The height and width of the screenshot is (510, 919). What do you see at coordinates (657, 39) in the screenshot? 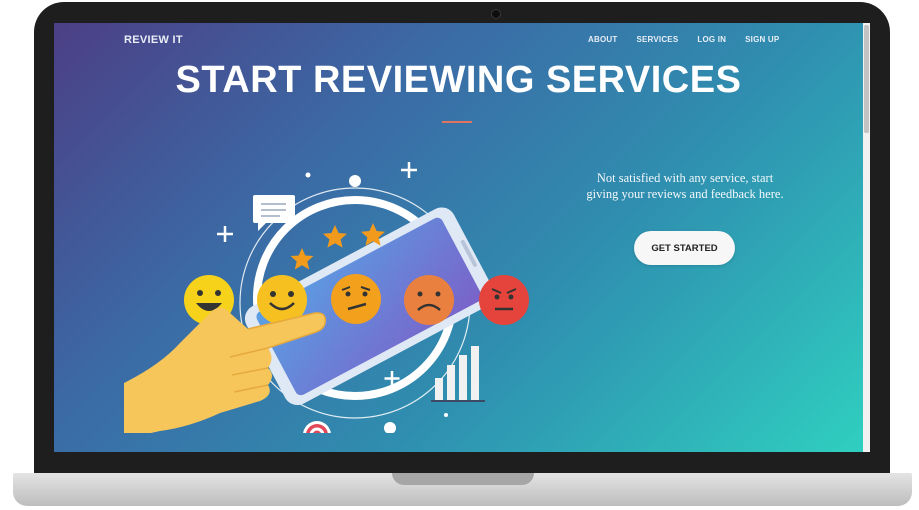
I see `nav-services: SERVICES` at bounding box center [657, 39].